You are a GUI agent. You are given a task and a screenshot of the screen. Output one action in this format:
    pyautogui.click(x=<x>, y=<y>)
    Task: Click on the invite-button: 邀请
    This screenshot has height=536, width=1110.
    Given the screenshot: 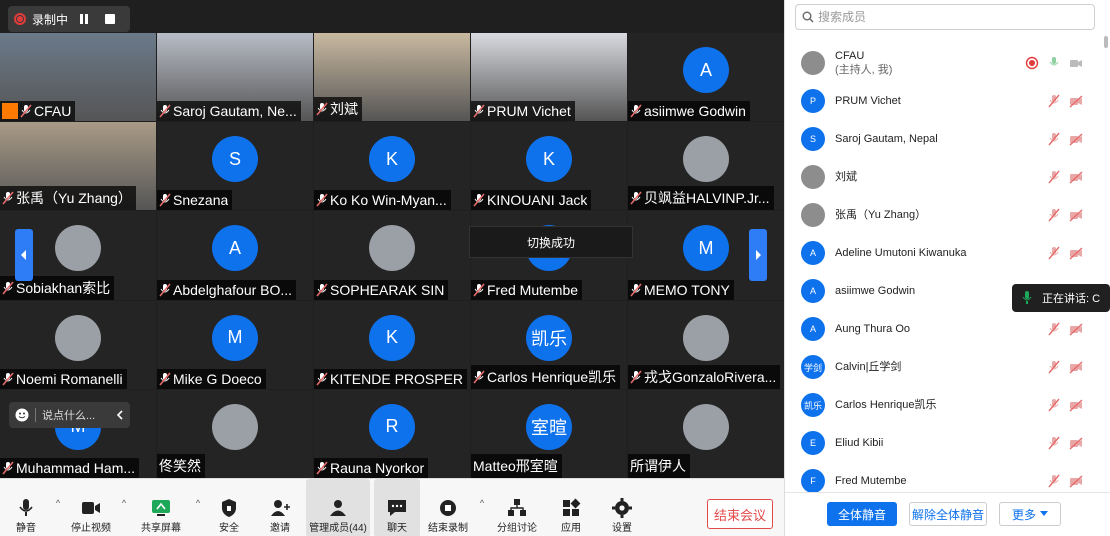 What is the action you would take?
    pyautogui.click(x=280, y=507)
    